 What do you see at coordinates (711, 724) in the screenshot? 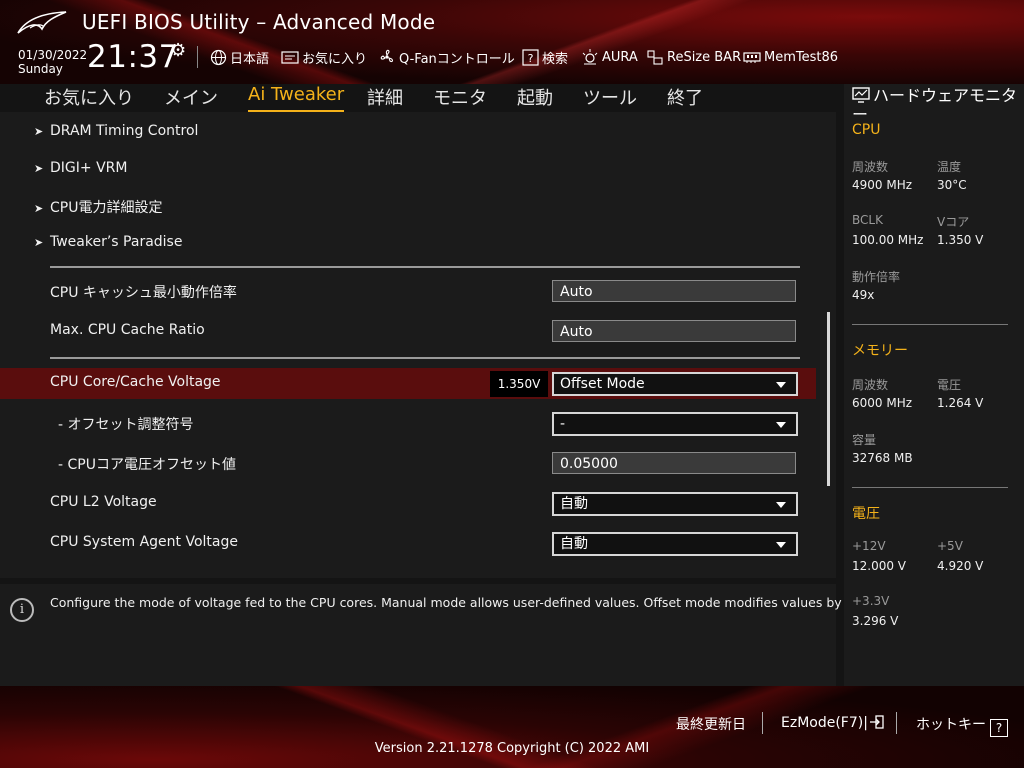
I see `last-modified-button: 最終更新日` at bounding box center [711, 724].